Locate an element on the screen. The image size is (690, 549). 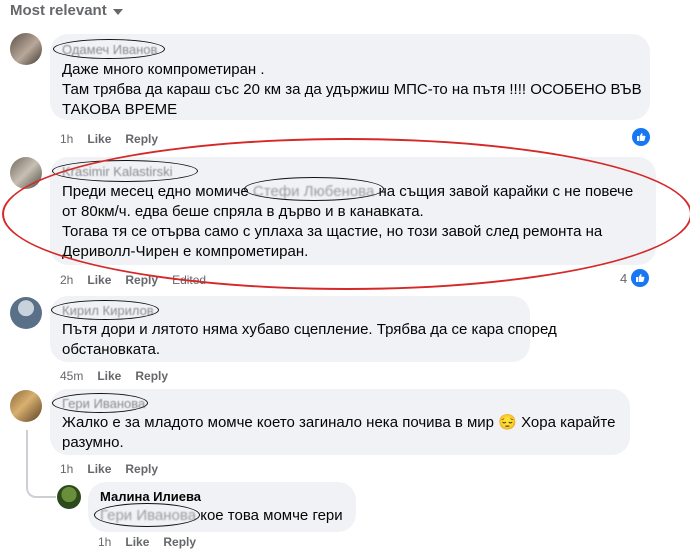
comment-text-segment: Хора карайте is located at coordinates (568, 422).